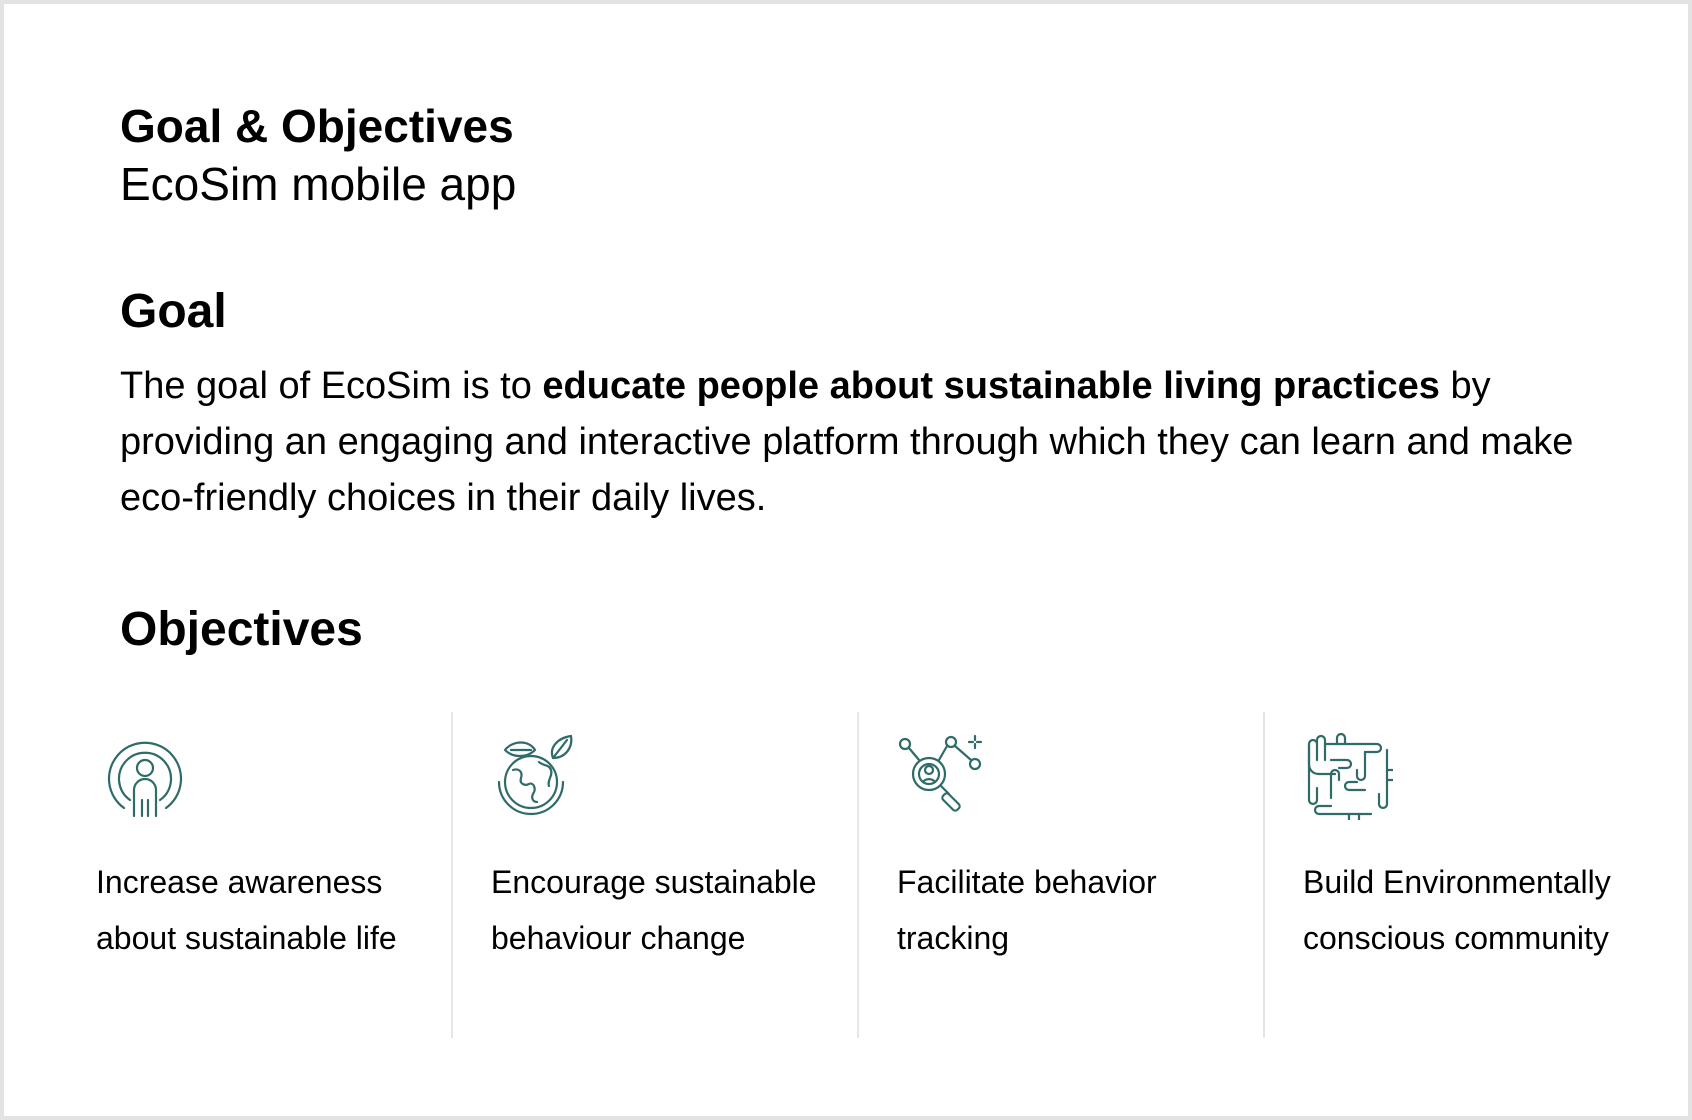  I want to click on globe-leaves-icon, so click(536, 775).